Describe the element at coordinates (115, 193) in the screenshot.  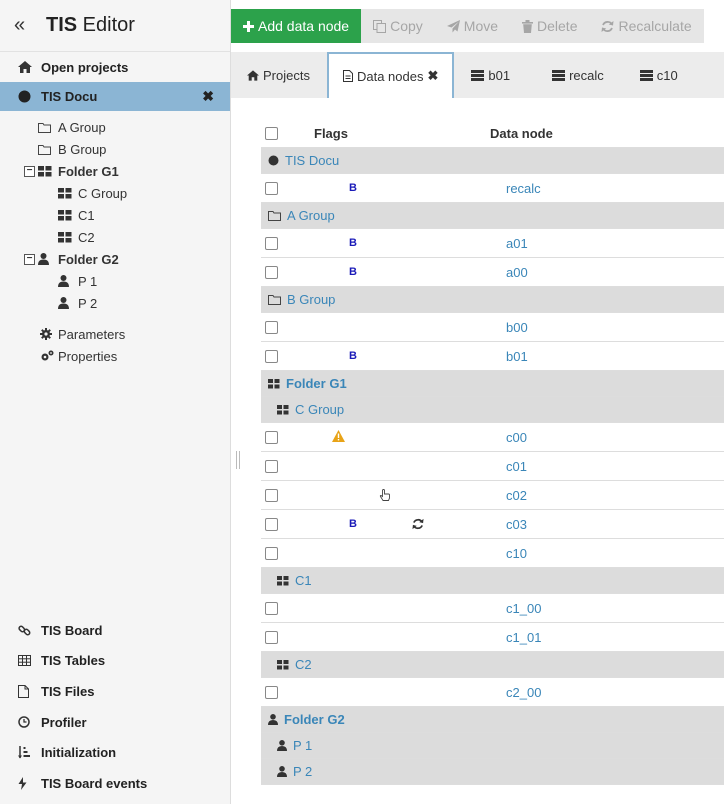
I see `tree-item-c-group: C Group` at that location.